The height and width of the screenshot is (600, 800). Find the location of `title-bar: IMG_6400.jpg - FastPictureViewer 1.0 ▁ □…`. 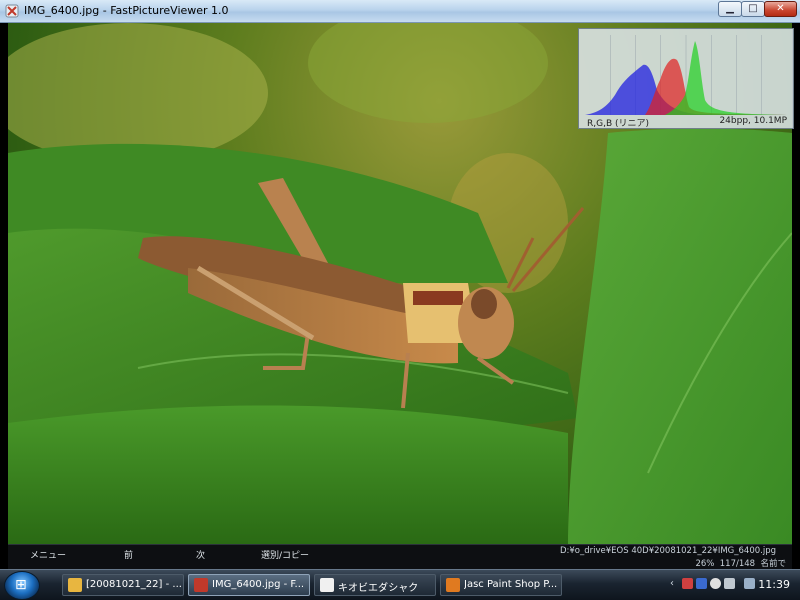

title-bar: IMG_6400.jpg - FastPictureViewer 1.0 ▁ □… is located at coordinates (400, 11).